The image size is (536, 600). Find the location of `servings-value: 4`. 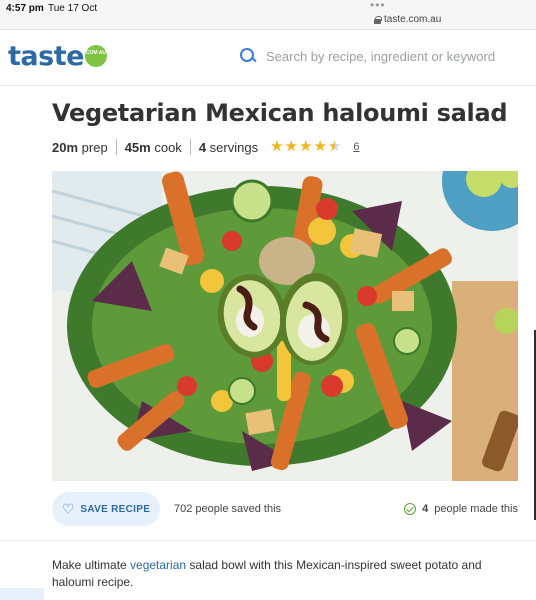

servings-value: 4 is located at coordinates (202, 147).